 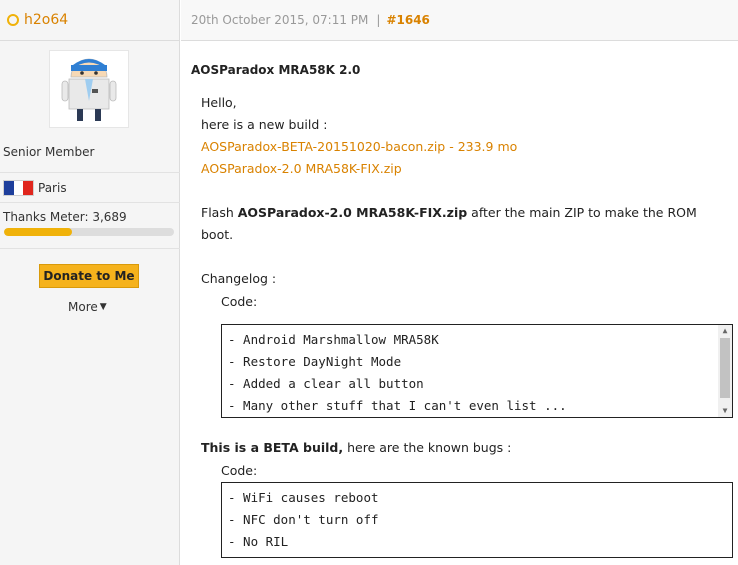 What do you see at coordinates (49, 152) in the screenshot?
I see `user-title: Senior Member` at bounding box center [49, 152].